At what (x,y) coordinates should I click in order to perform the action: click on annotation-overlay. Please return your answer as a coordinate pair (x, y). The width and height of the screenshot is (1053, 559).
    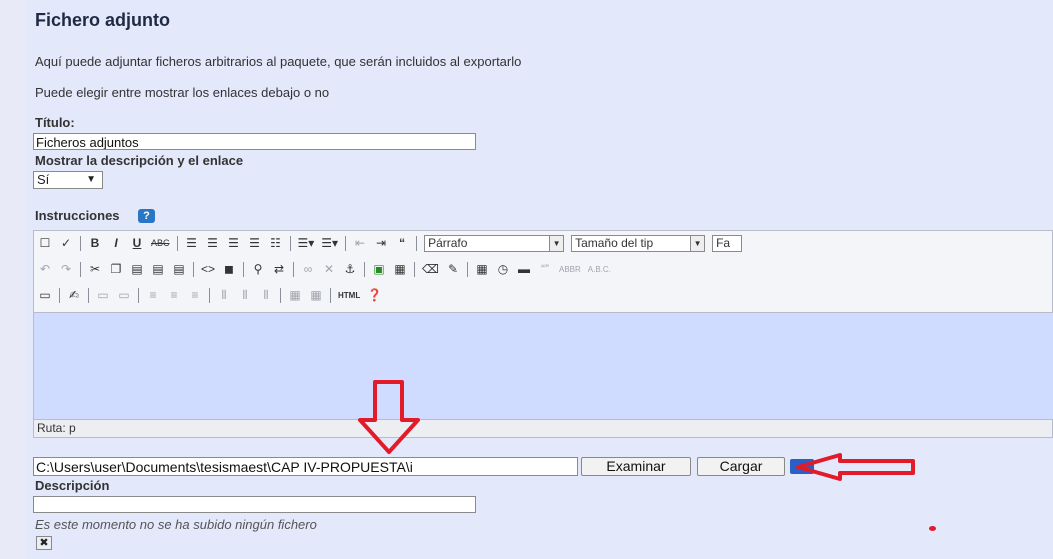
    Looking at the image, I should click on (636, 430).